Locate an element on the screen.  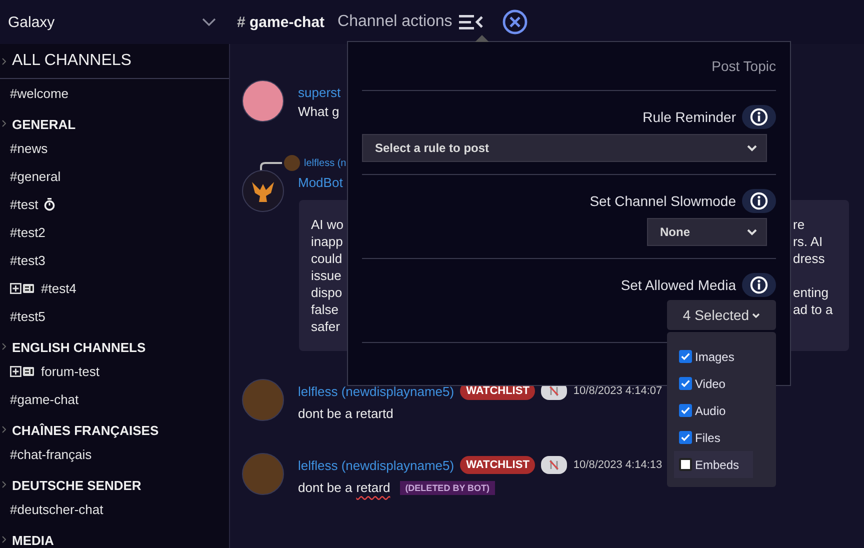
message-text: What g is located at coordinates (319, 111).